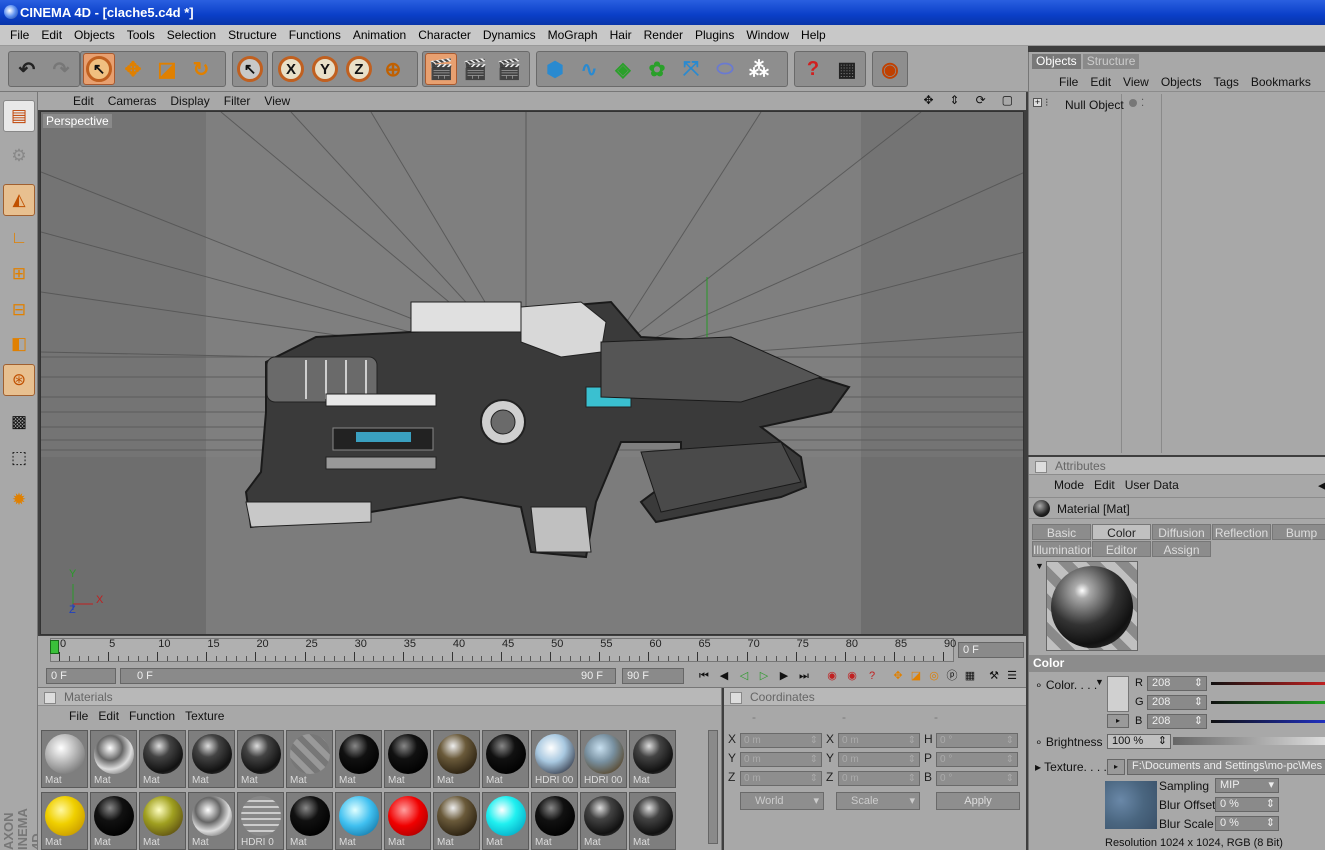  Describe the element at coordinates (725, 69) in the screenshot. I see `scene-button: ⬭` at that location.